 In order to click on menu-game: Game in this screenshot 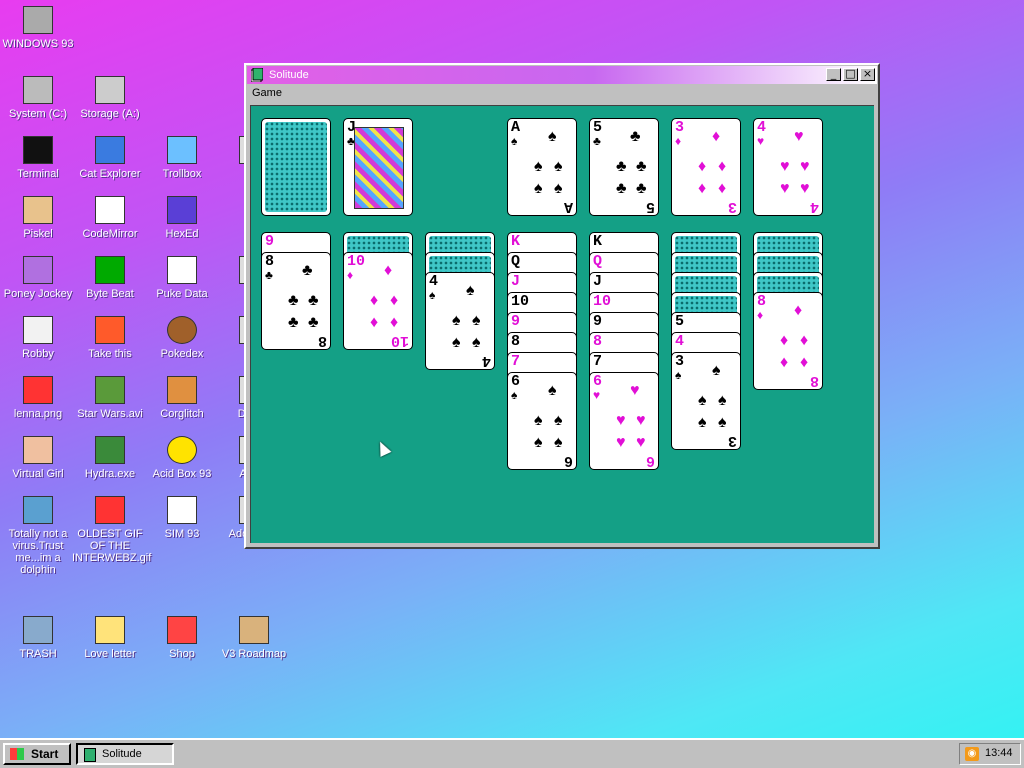, I will do `click(267, 93)`.